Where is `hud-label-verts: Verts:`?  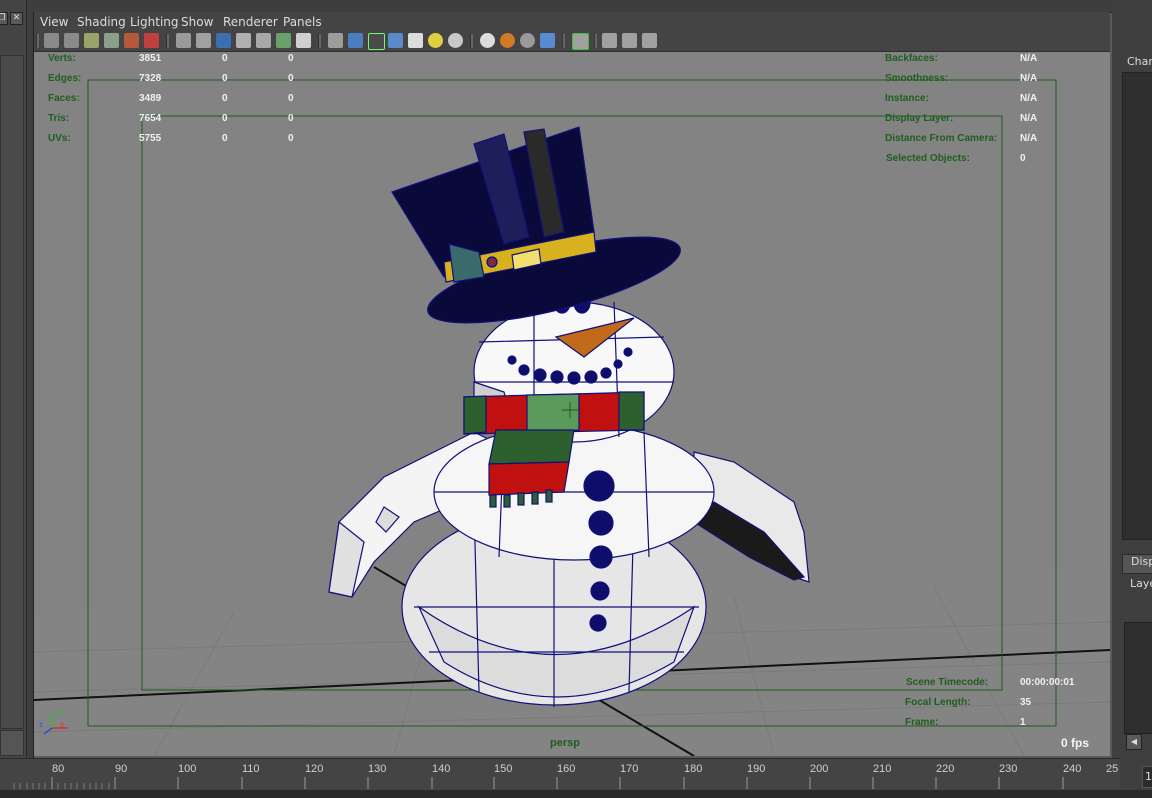
hud-label-verts: Verts: is located at coordinates (62, 58).